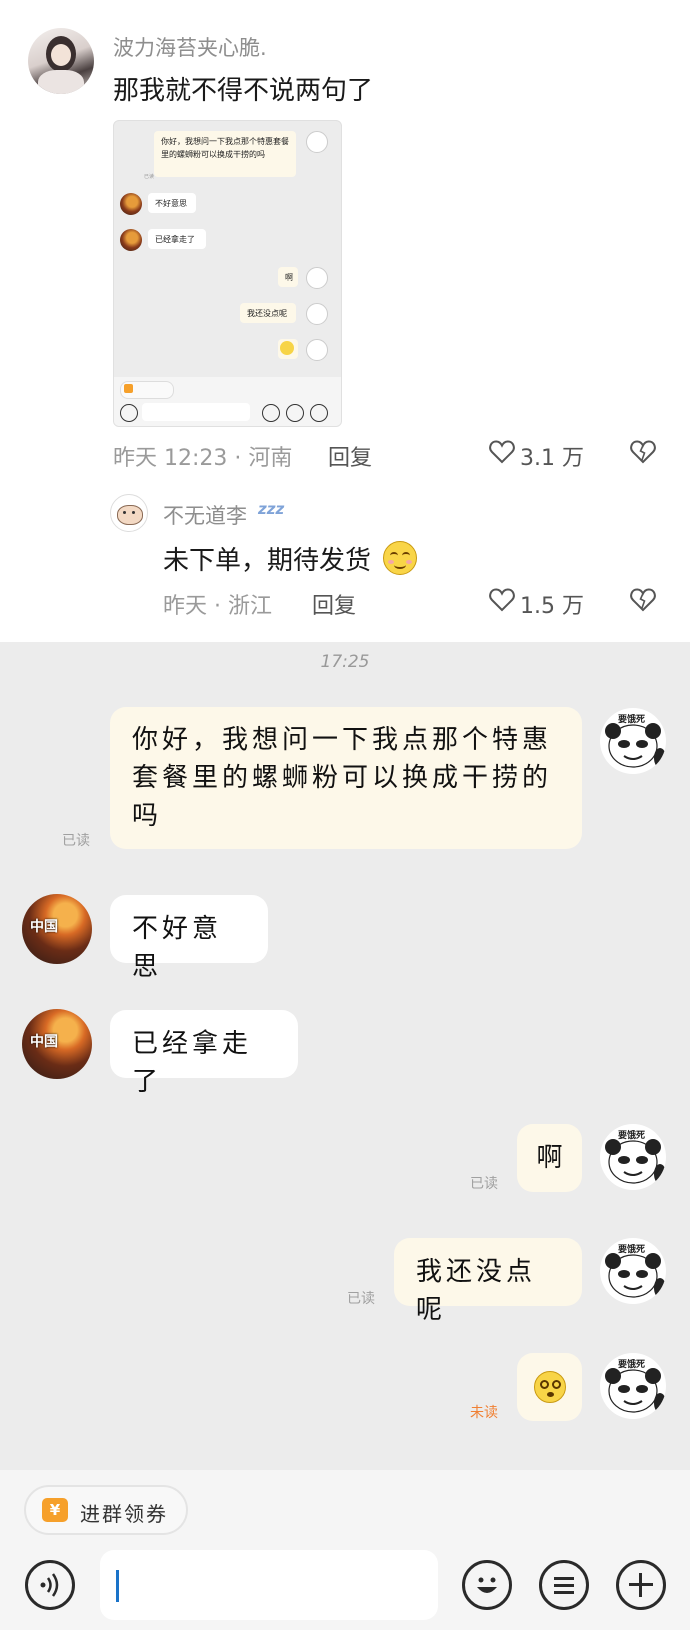 Image resolution: width=690 pixels, height=1630 pixels. Describe the element at coordinates (549, 1158) in the screenshot. I see `message-bubble-mine: 啊` at that location.